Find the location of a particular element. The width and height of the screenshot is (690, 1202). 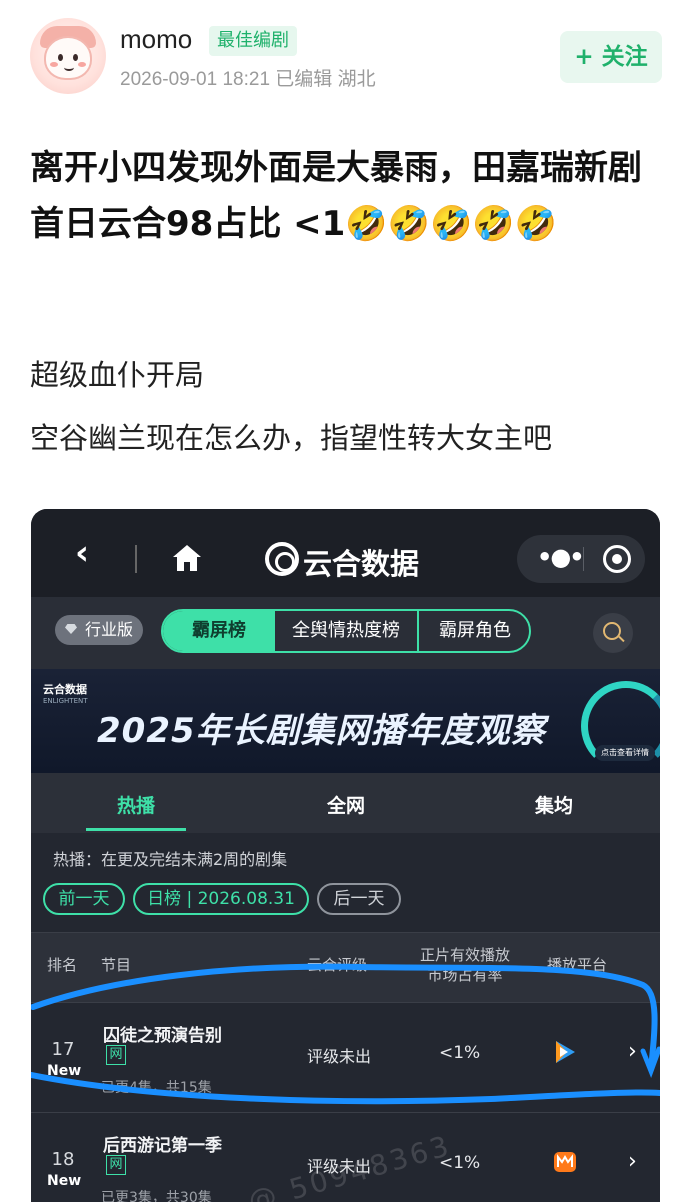

mango-tv-icon is located at coordinates (565, 1162).